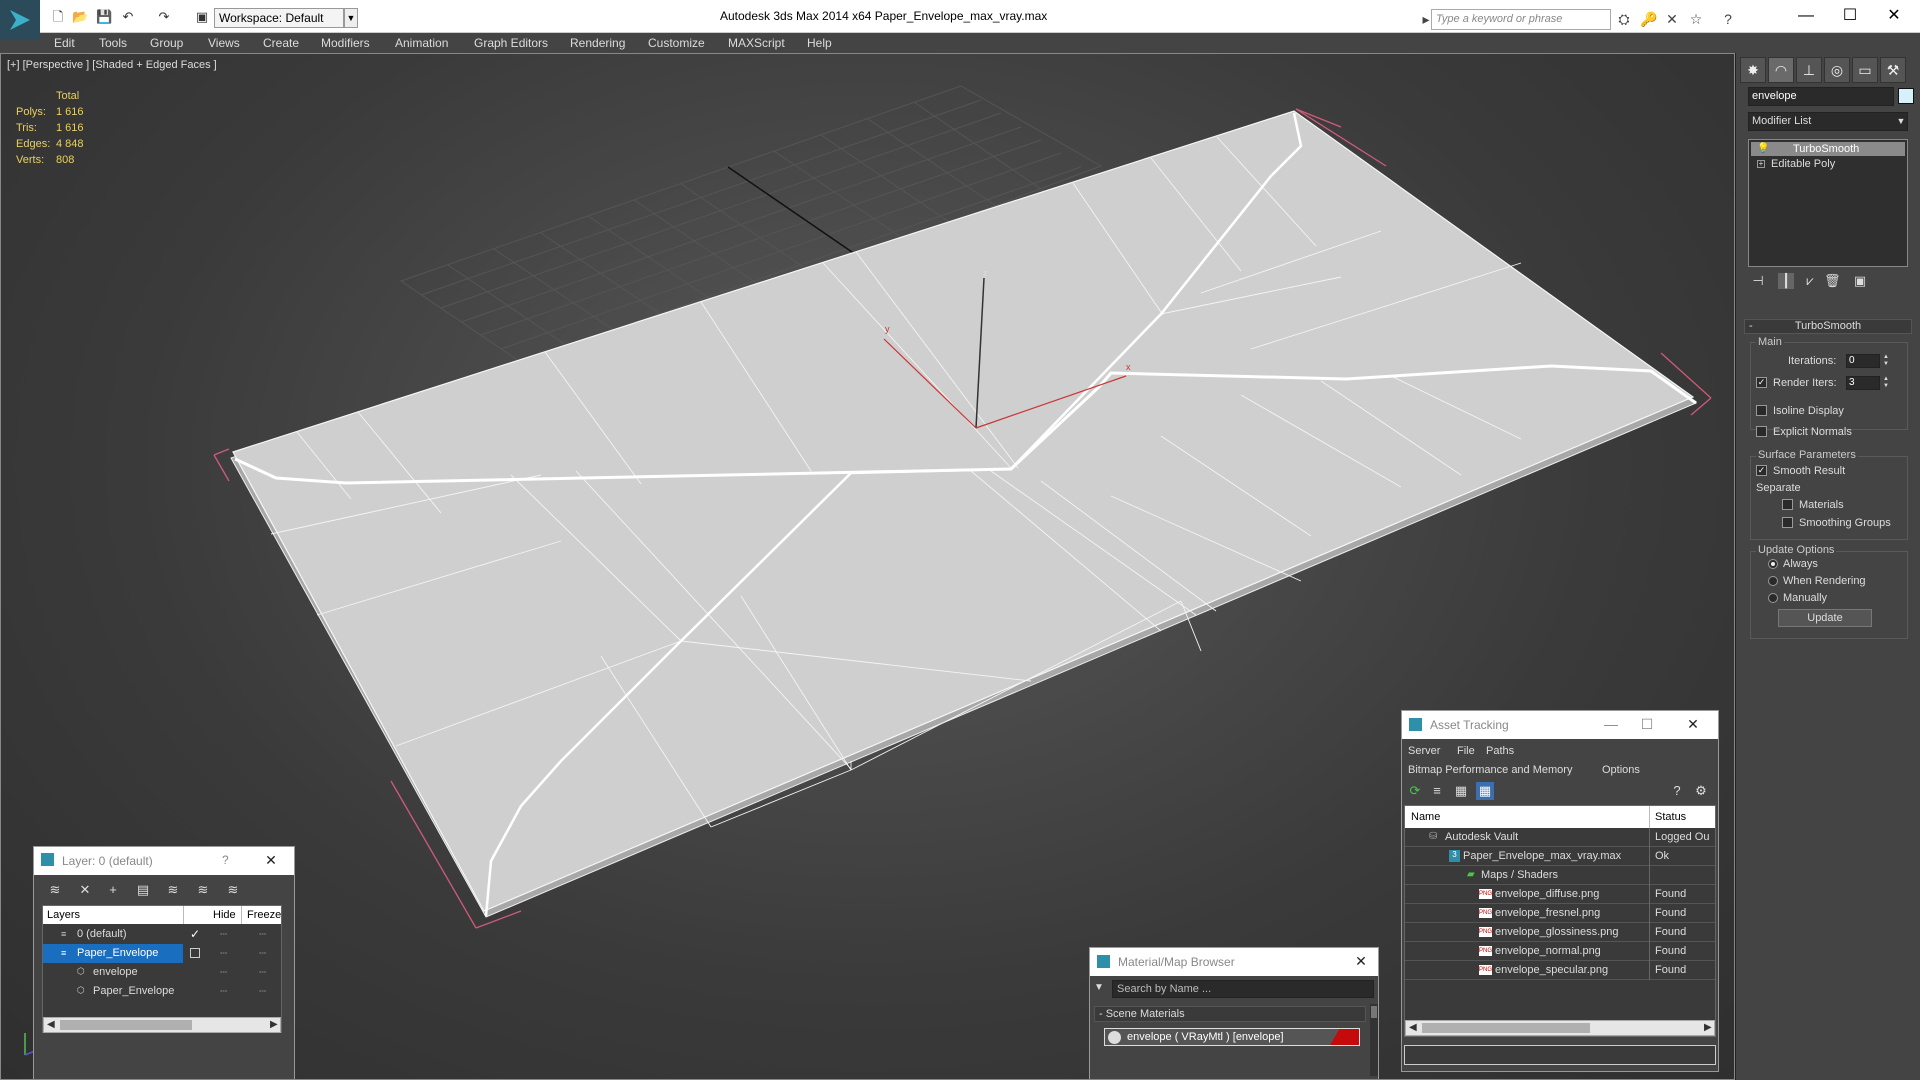 Image resolution: width=1920 pixels, height=1080 pixels. I want to click on menu-bitmap-performance: Bitmap Performance and Memory, so click(1490, 770).